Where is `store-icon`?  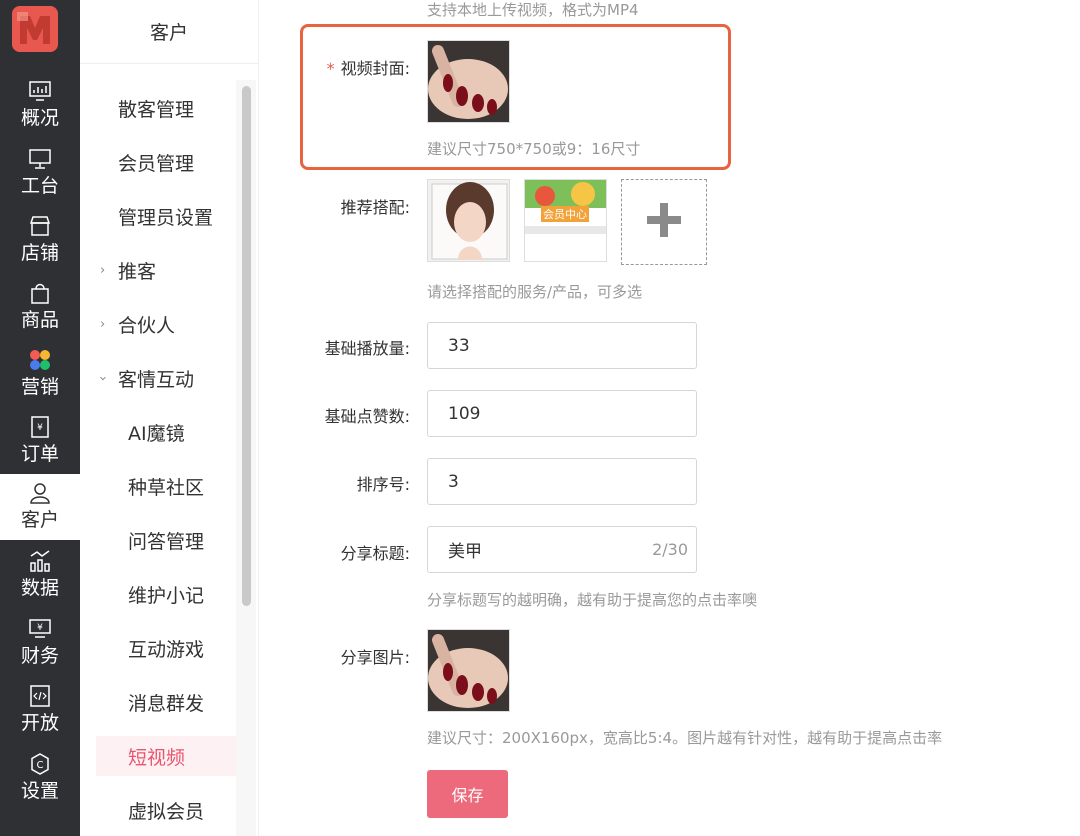
store-icon is located at coordinates (40, 226).